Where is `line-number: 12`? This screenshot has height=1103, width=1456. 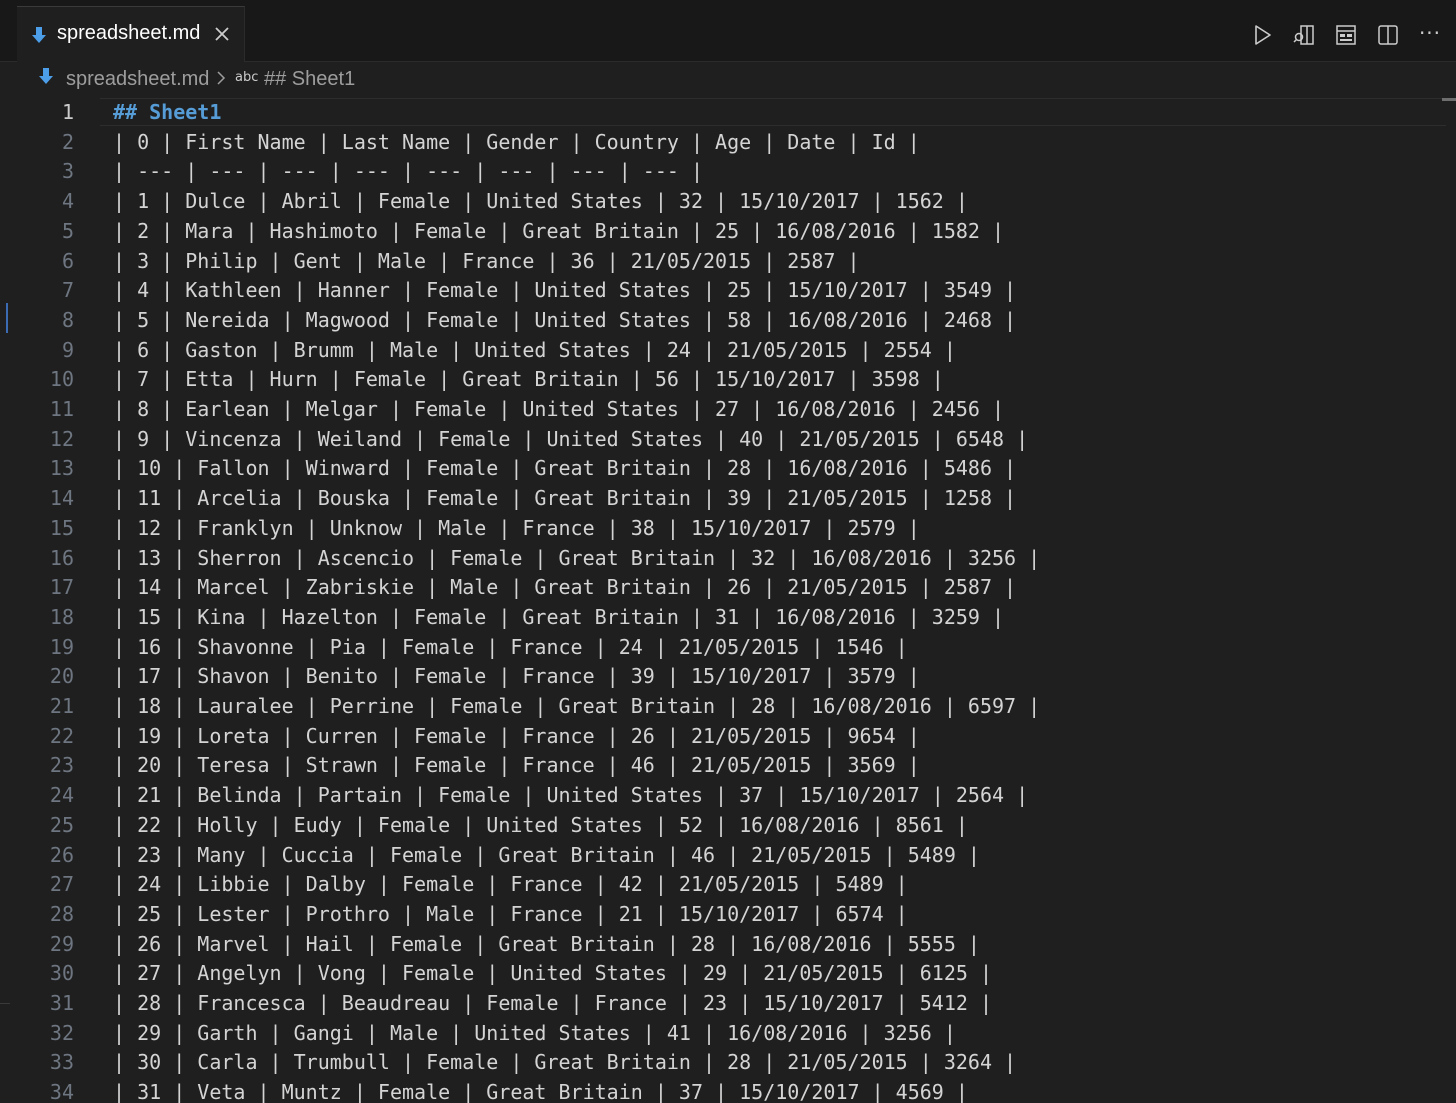 line-number: 12 is located at coordinates (61, 438).